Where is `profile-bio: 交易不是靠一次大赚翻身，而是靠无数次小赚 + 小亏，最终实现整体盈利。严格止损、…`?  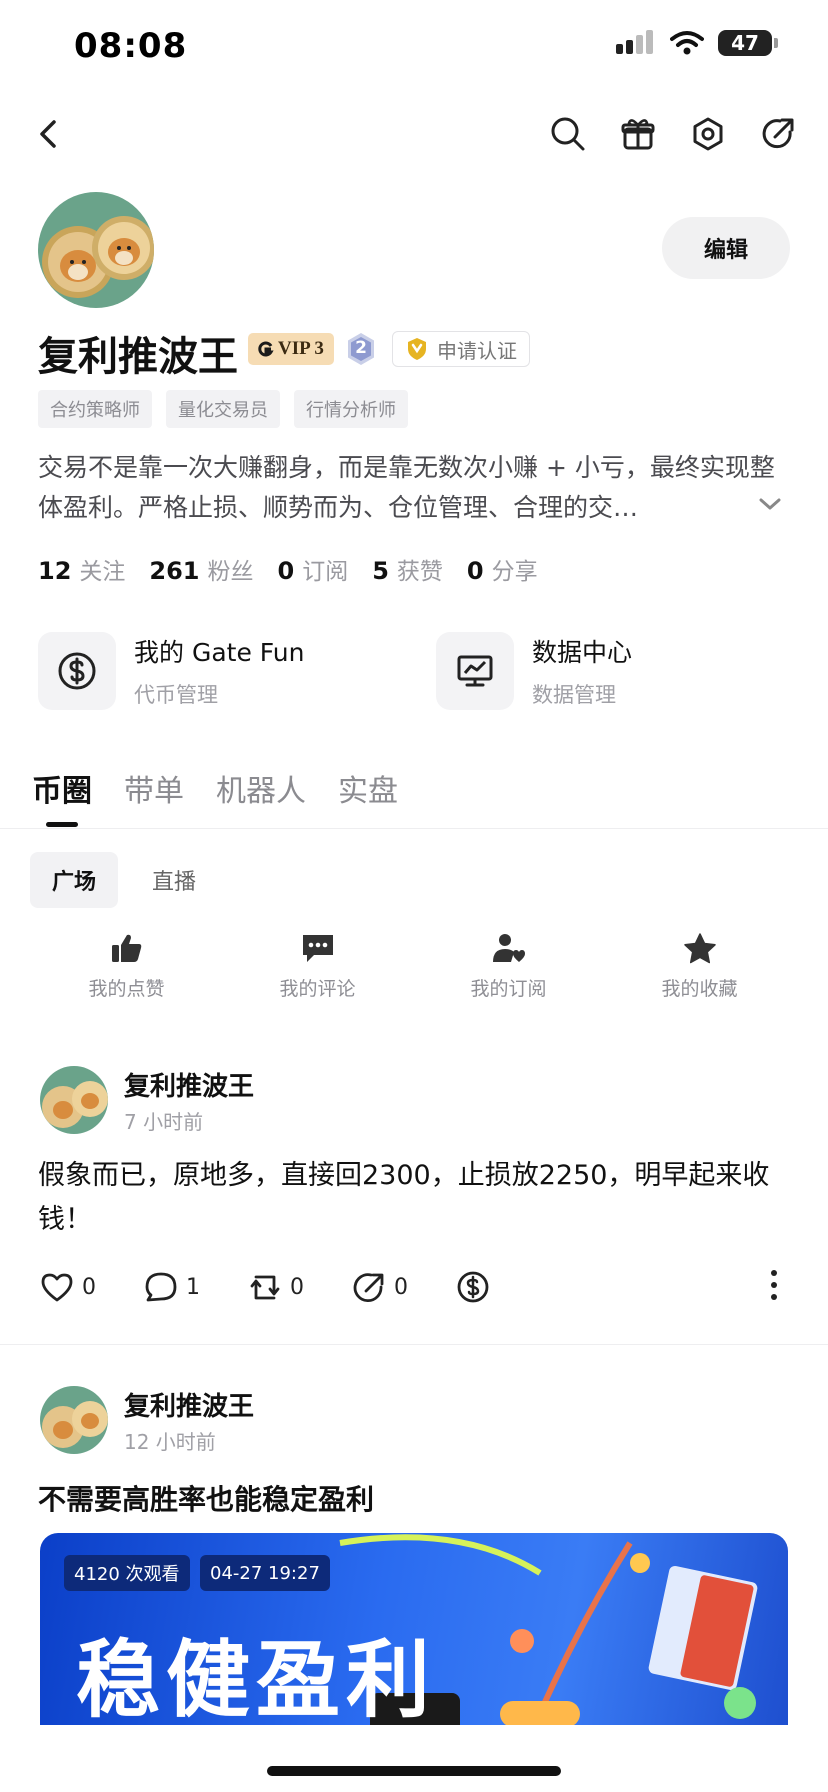 profile-bio: 交易不是靠一次大赚翻身，而是靠无数次小赚 + 小亏，最终实现整体盈利。严格止损、… is located at coordinates (406, 487).